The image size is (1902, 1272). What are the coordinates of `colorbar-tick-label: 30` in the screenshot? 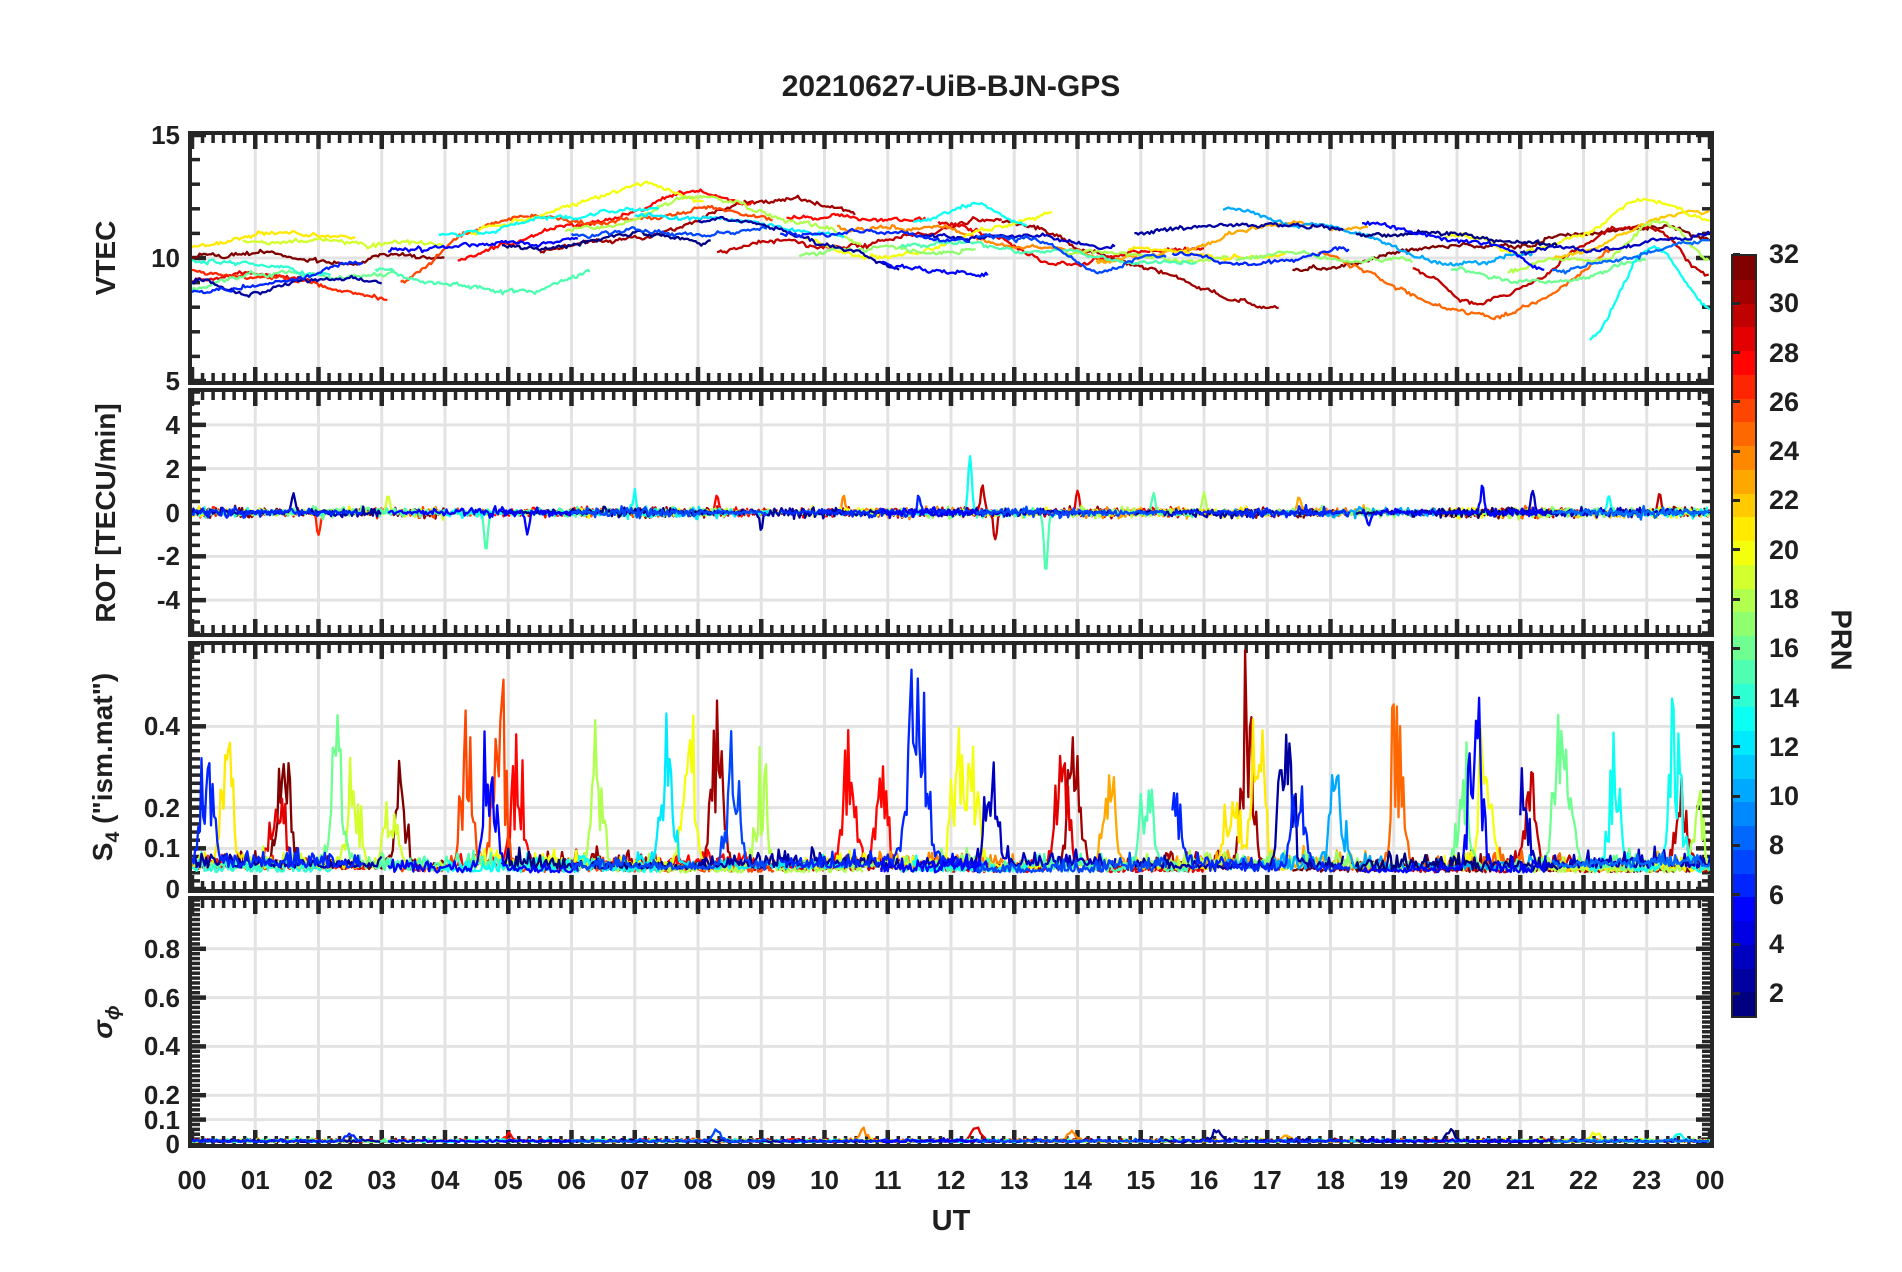 It's located at (1784, 303).